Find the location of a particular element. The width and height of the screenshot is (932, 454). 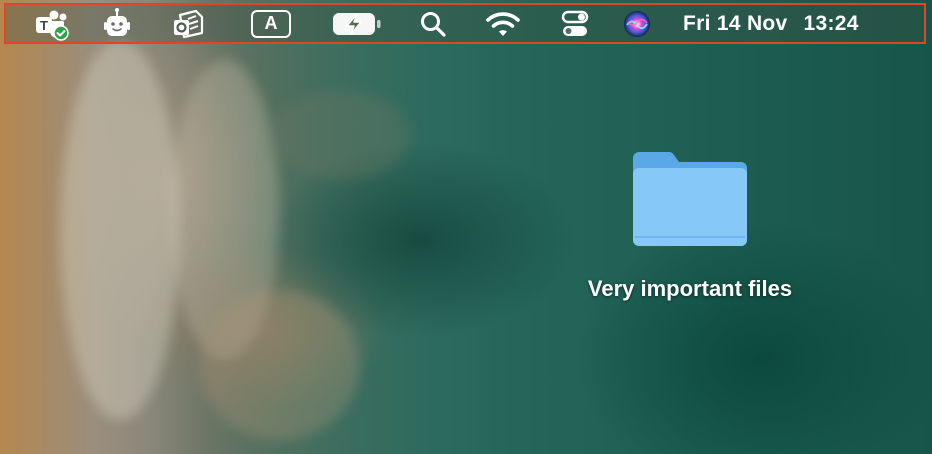

input-source-menu: A is located at coordinates (271, 23).